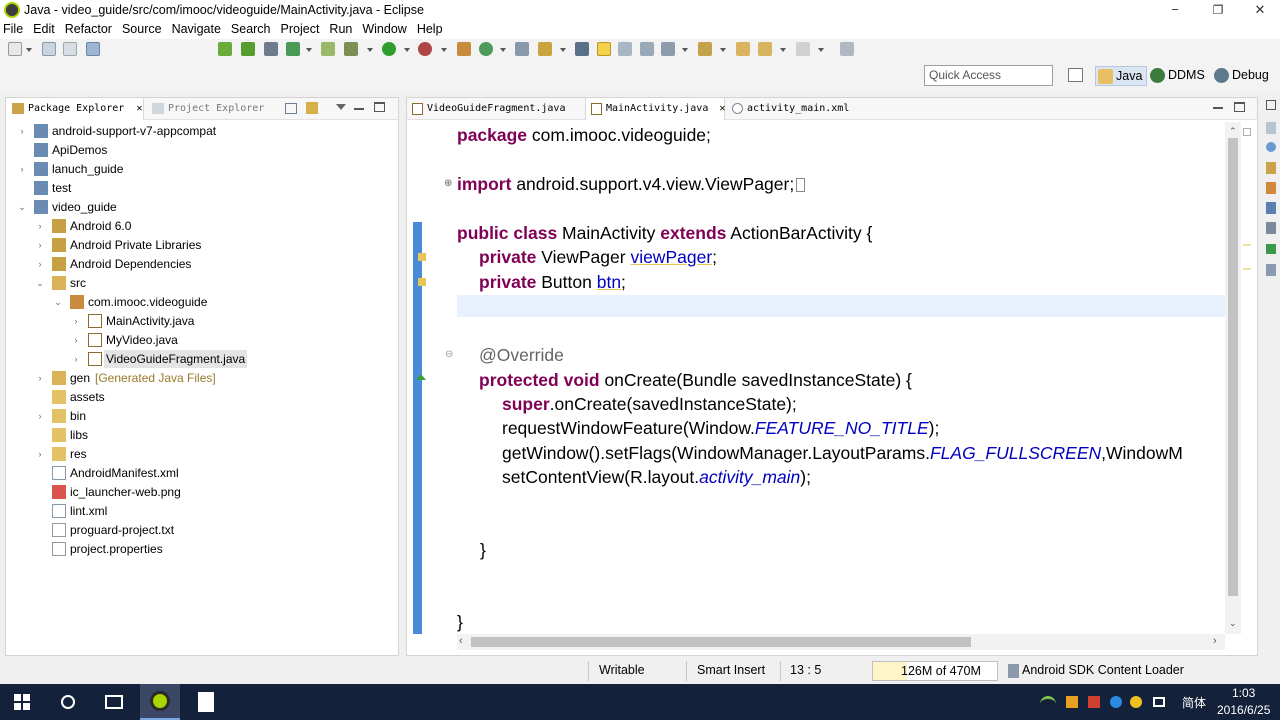 This screenshot has height=720, width=1280. Describe the element at coordinates (201, 397) in the screenshot. I see `tree-item-assets: assets` at that location.